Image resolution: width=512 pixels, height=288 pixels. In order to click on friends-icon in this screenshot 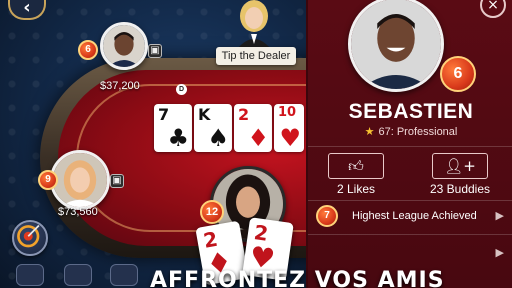, I will do `click(78, 275)`.